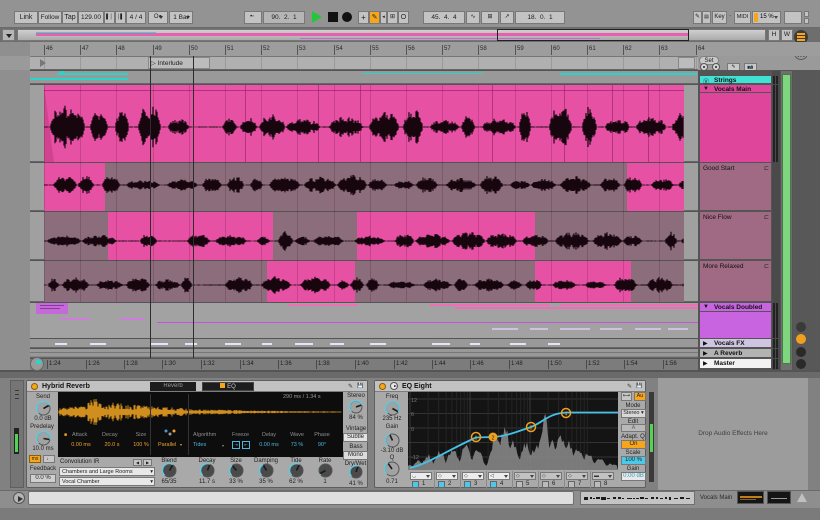 The height and width of the screenshot is (520, 820). Describe the element at coordinates (590, 465) in the screenshot. I see `svg-text: 10k` at that location.